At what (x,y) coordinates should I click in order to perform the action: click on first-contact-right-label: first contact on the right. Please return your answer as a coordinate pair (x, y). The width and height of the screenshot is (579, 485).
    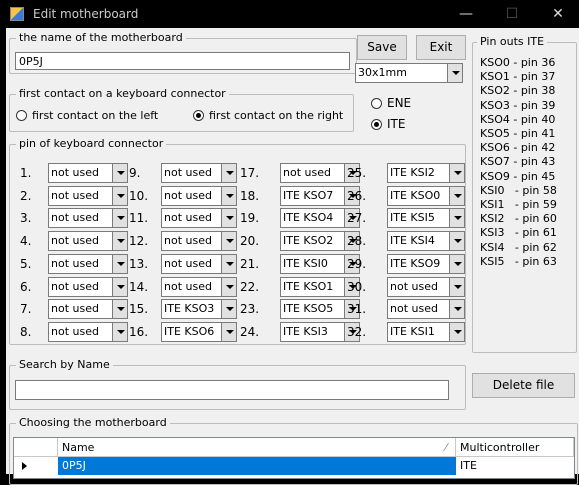
    Looking at the image, I should click on (276, 115).